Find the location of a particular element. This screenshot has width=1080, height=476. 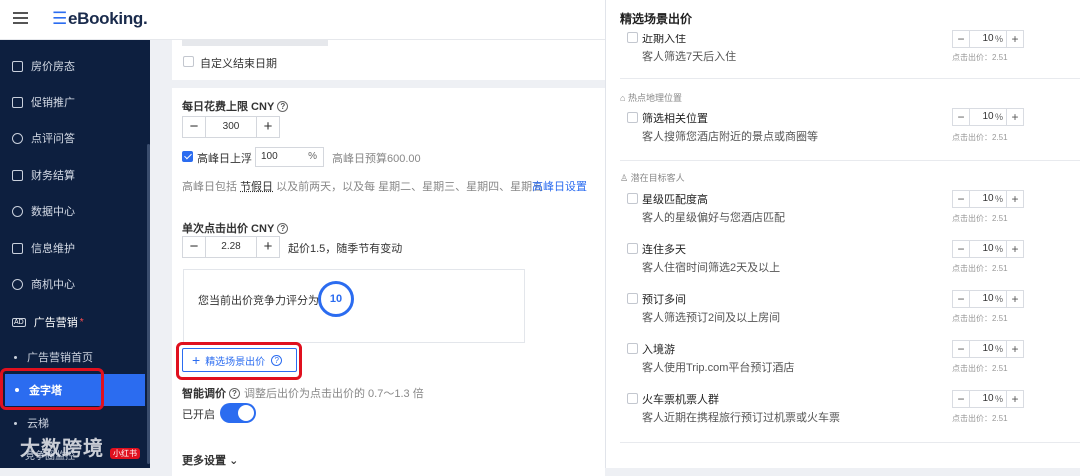

group-label-target: ♙ 潜在目标客人 is located at coordinates (652, 178).